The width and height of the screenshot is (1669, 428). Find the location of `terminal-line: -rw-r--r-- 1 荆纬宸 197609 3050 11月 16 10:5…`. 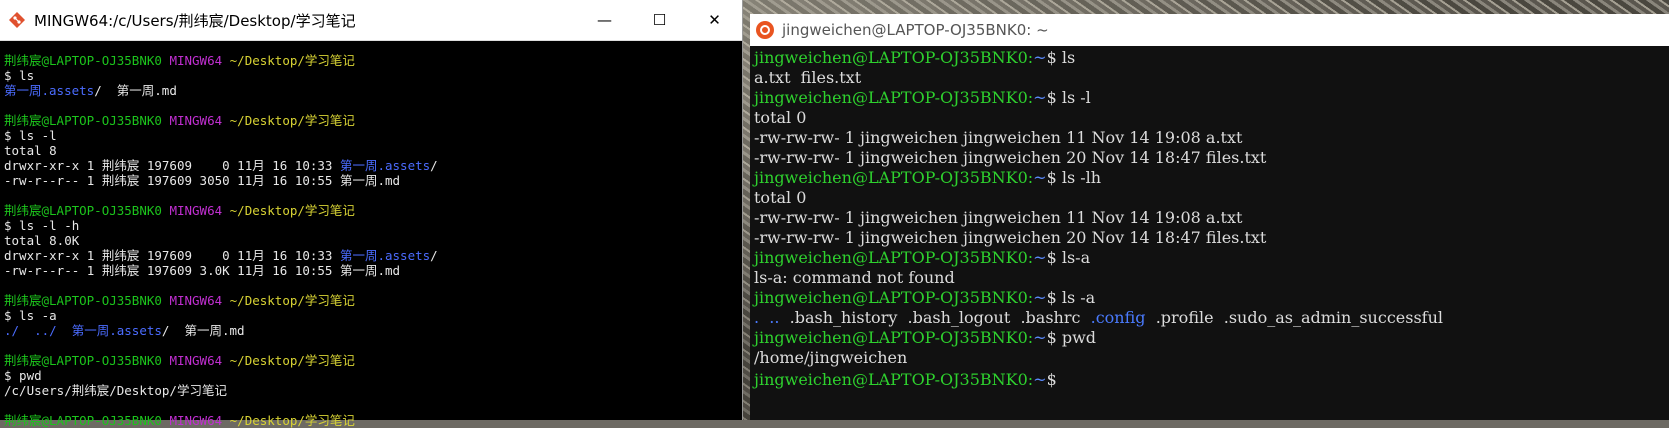

terminal-line: -rw-r--r-- 1 荆纬宸 197609 3050 11月 16 10:5… is located at coordinates (373, 180).